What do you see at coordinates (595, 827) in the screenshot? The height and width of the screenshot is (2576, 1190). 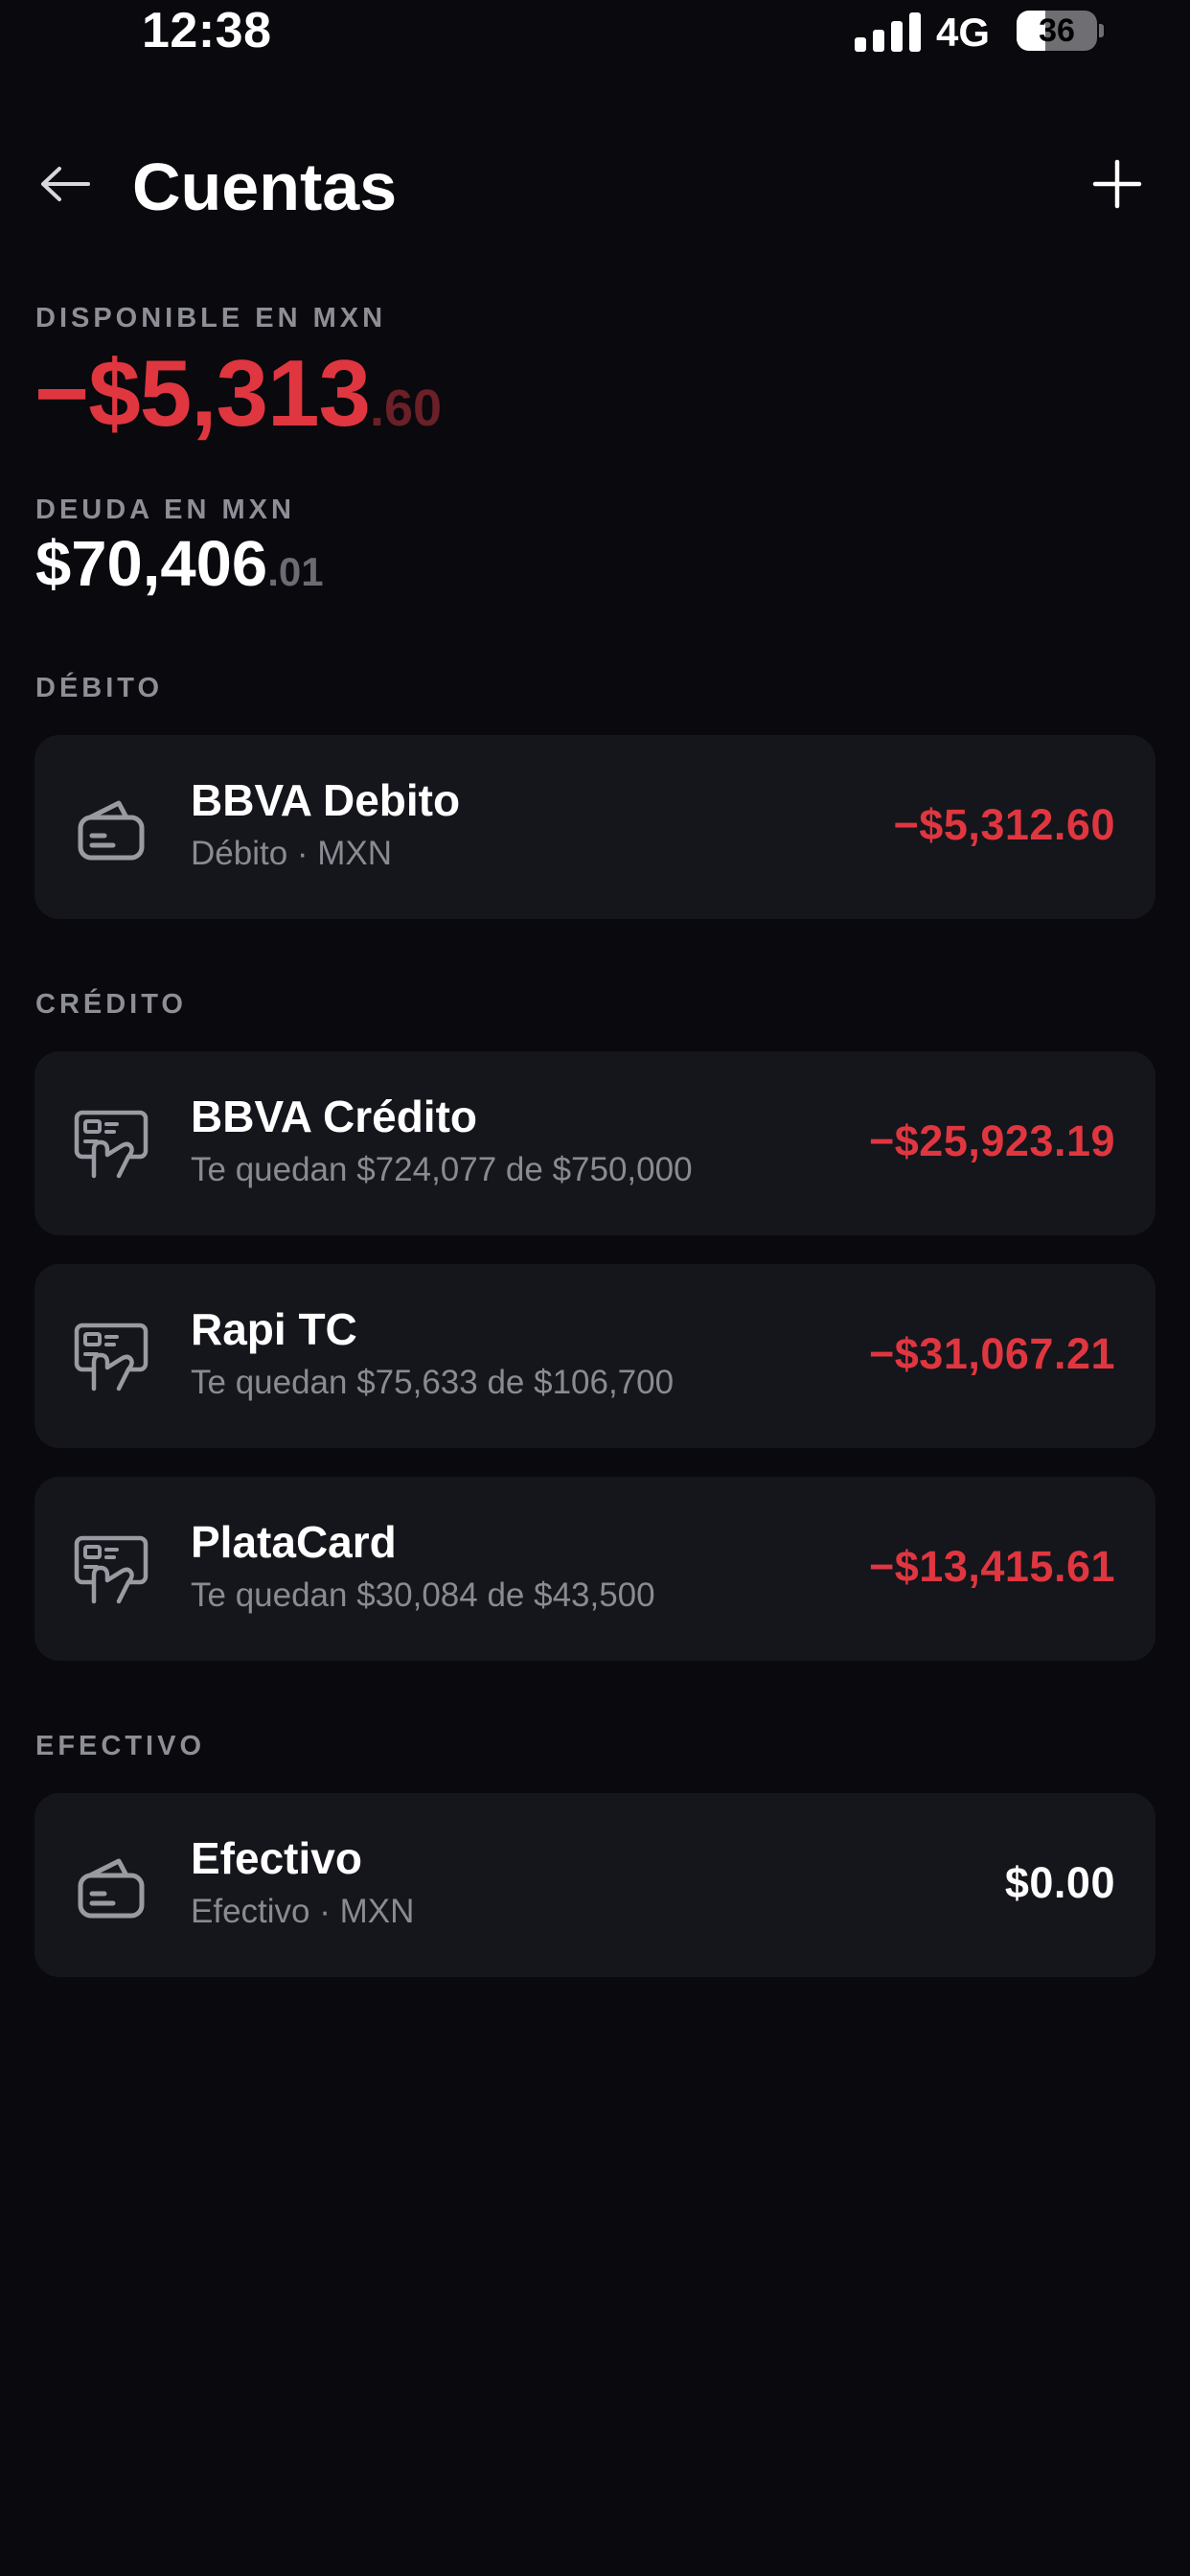 I see `account-card-bbva-debito: BBVA Debito Débito · MXN −$5,312.60` at bounding box center [595, 827].